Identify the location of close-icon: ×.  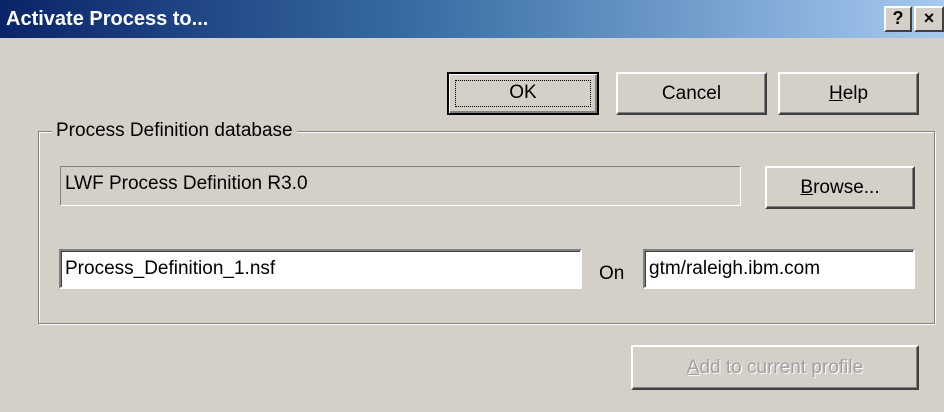
(929, 19).